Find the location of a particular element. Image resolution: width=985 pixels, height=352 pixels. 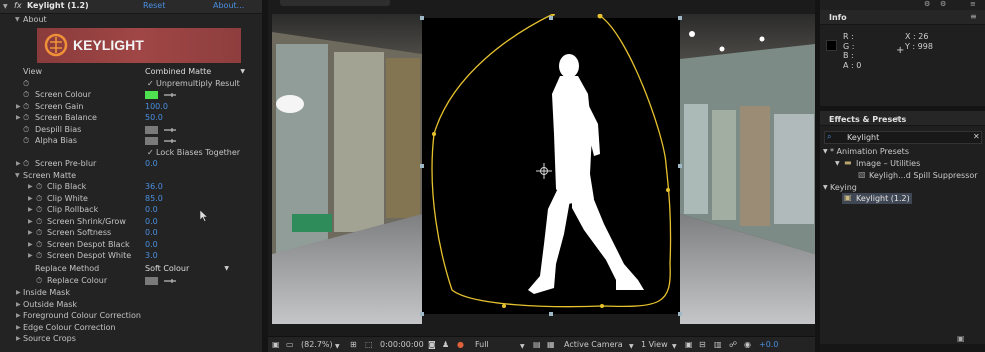

viewer-tab is located at coordinates (335, 3).